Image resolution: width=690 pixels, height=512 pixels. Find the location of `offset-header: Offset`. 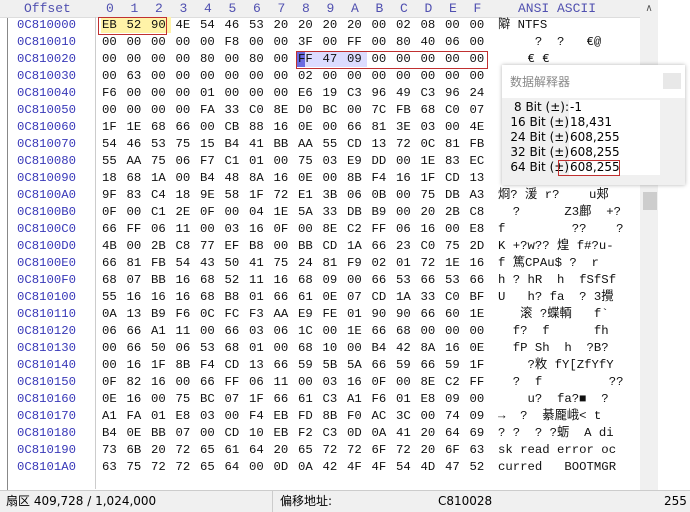

offset-header: Offset is located at coordinates (47, 8).